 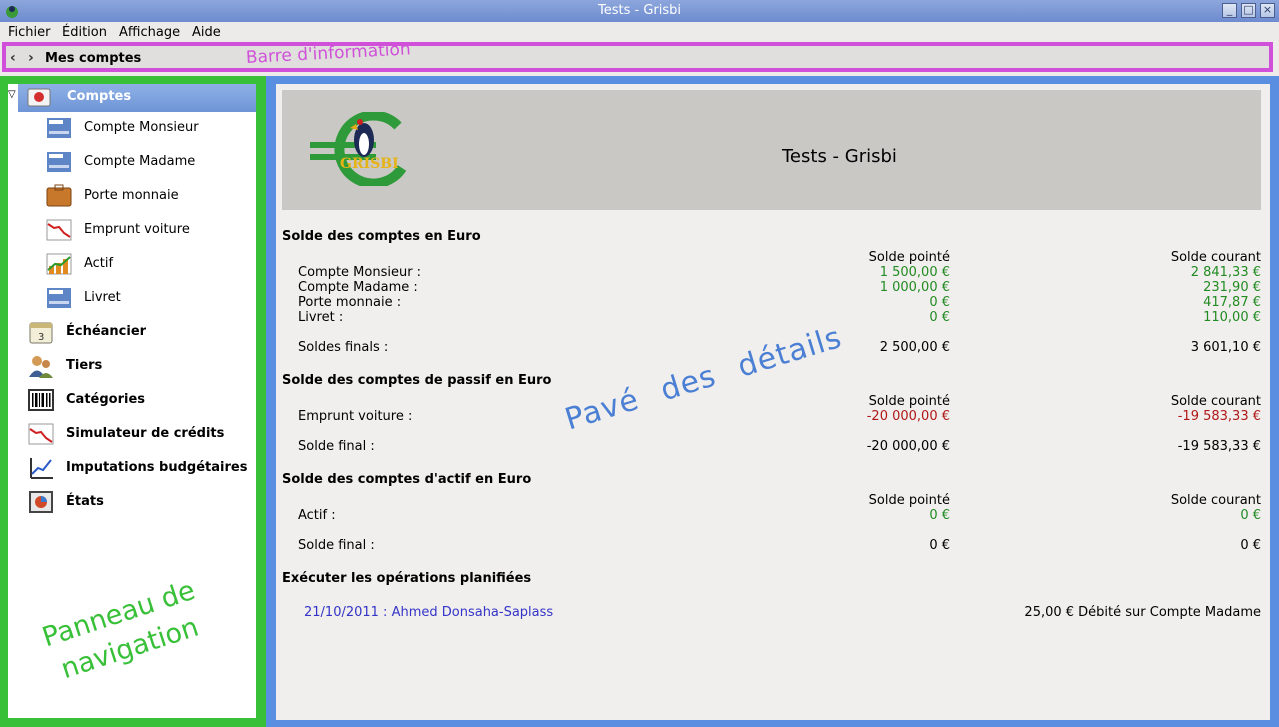 I want to click on navigation-panel-annotation: Panneau de navigation, so click(x=124, y=631).